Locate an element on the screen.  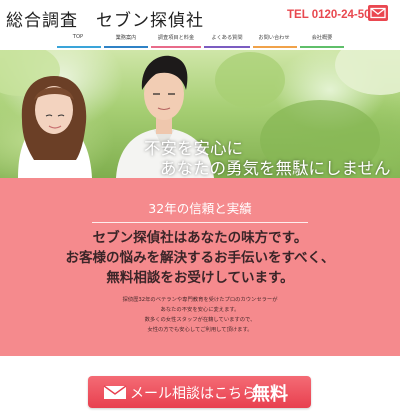
nav-underline-faq is located at coordinates (227, 47).